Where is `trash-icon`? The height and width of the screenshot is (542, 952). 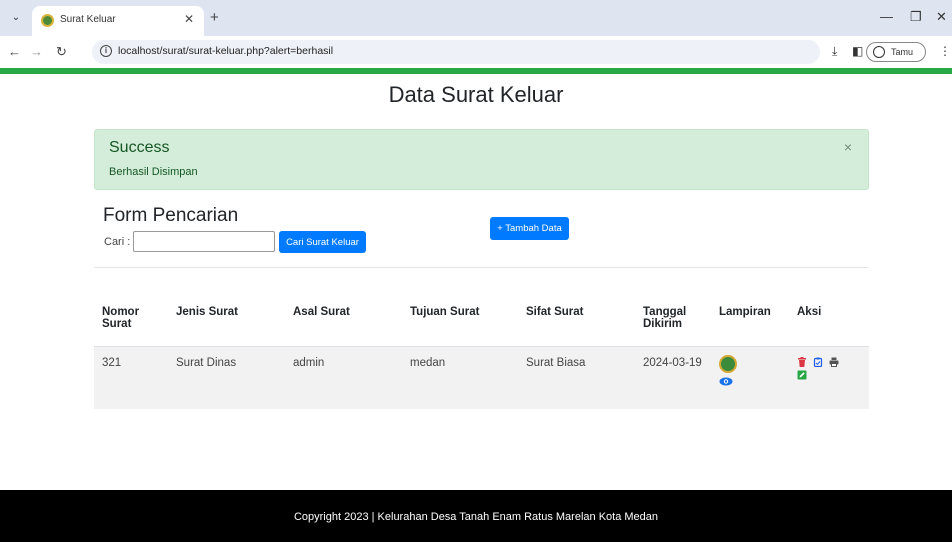
trash-icon is located at coordinates (802, 361).